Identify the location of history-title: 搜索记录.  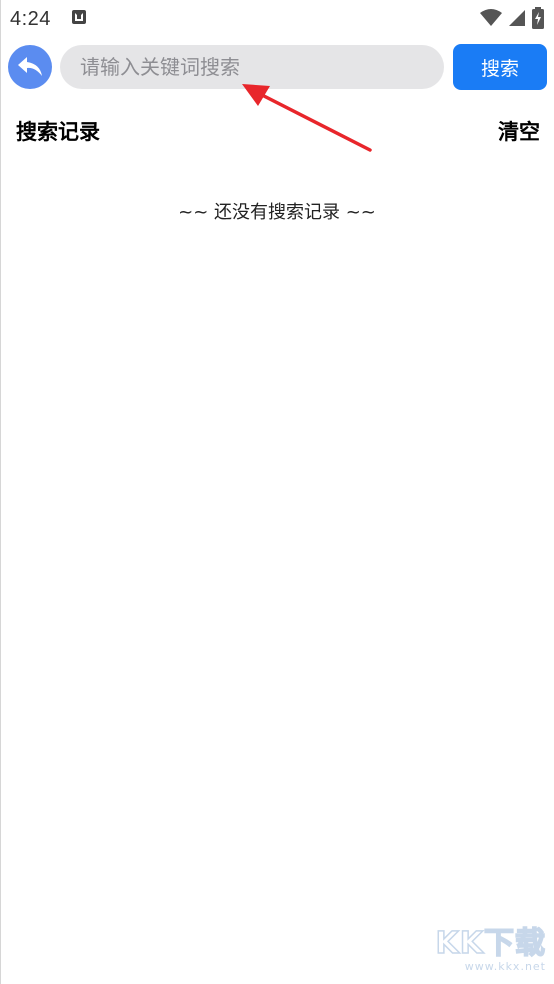
(58, 132).